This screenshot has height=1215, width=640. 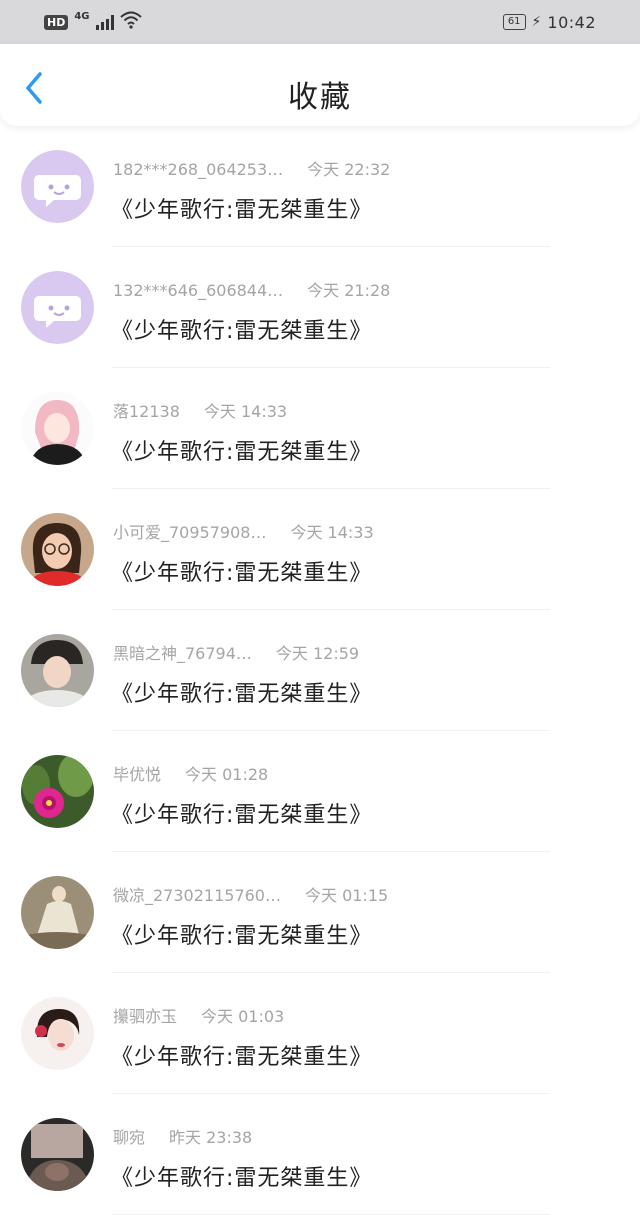 I want to click on item-meta: 毕优悦 今天 01:28, so click(x=190, y=773).